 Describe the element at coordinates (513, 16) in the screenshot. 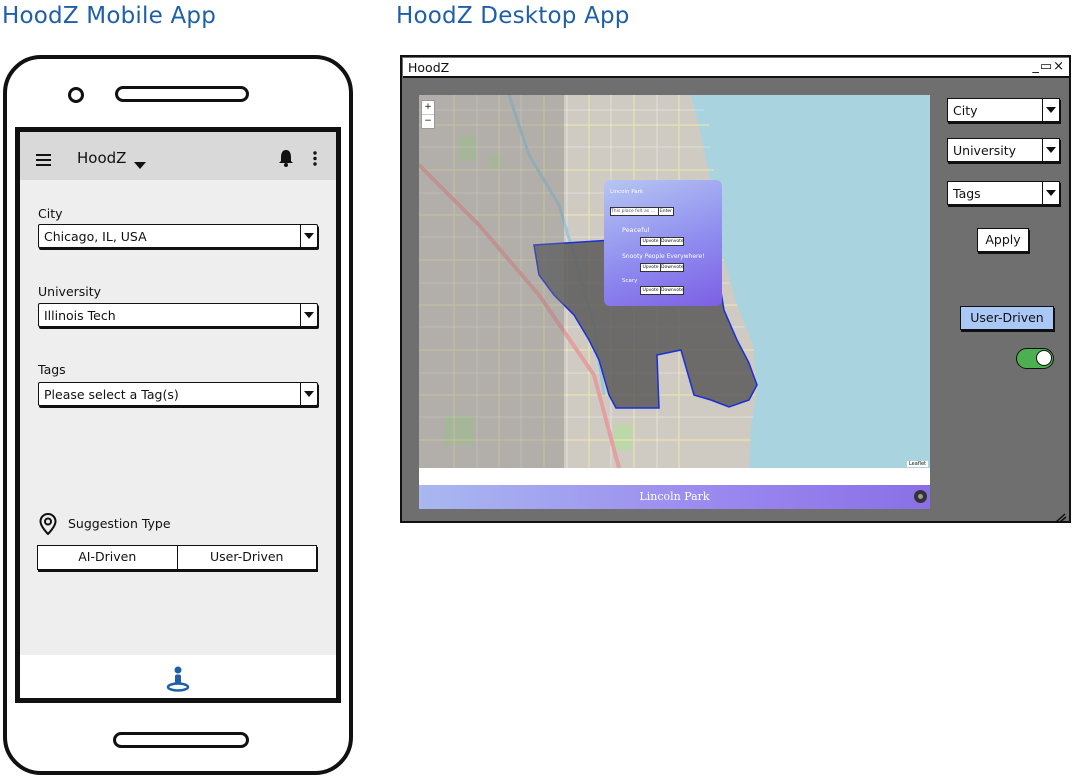

I see `desktop-app-heading: HoodZ Desktop App` at that location.